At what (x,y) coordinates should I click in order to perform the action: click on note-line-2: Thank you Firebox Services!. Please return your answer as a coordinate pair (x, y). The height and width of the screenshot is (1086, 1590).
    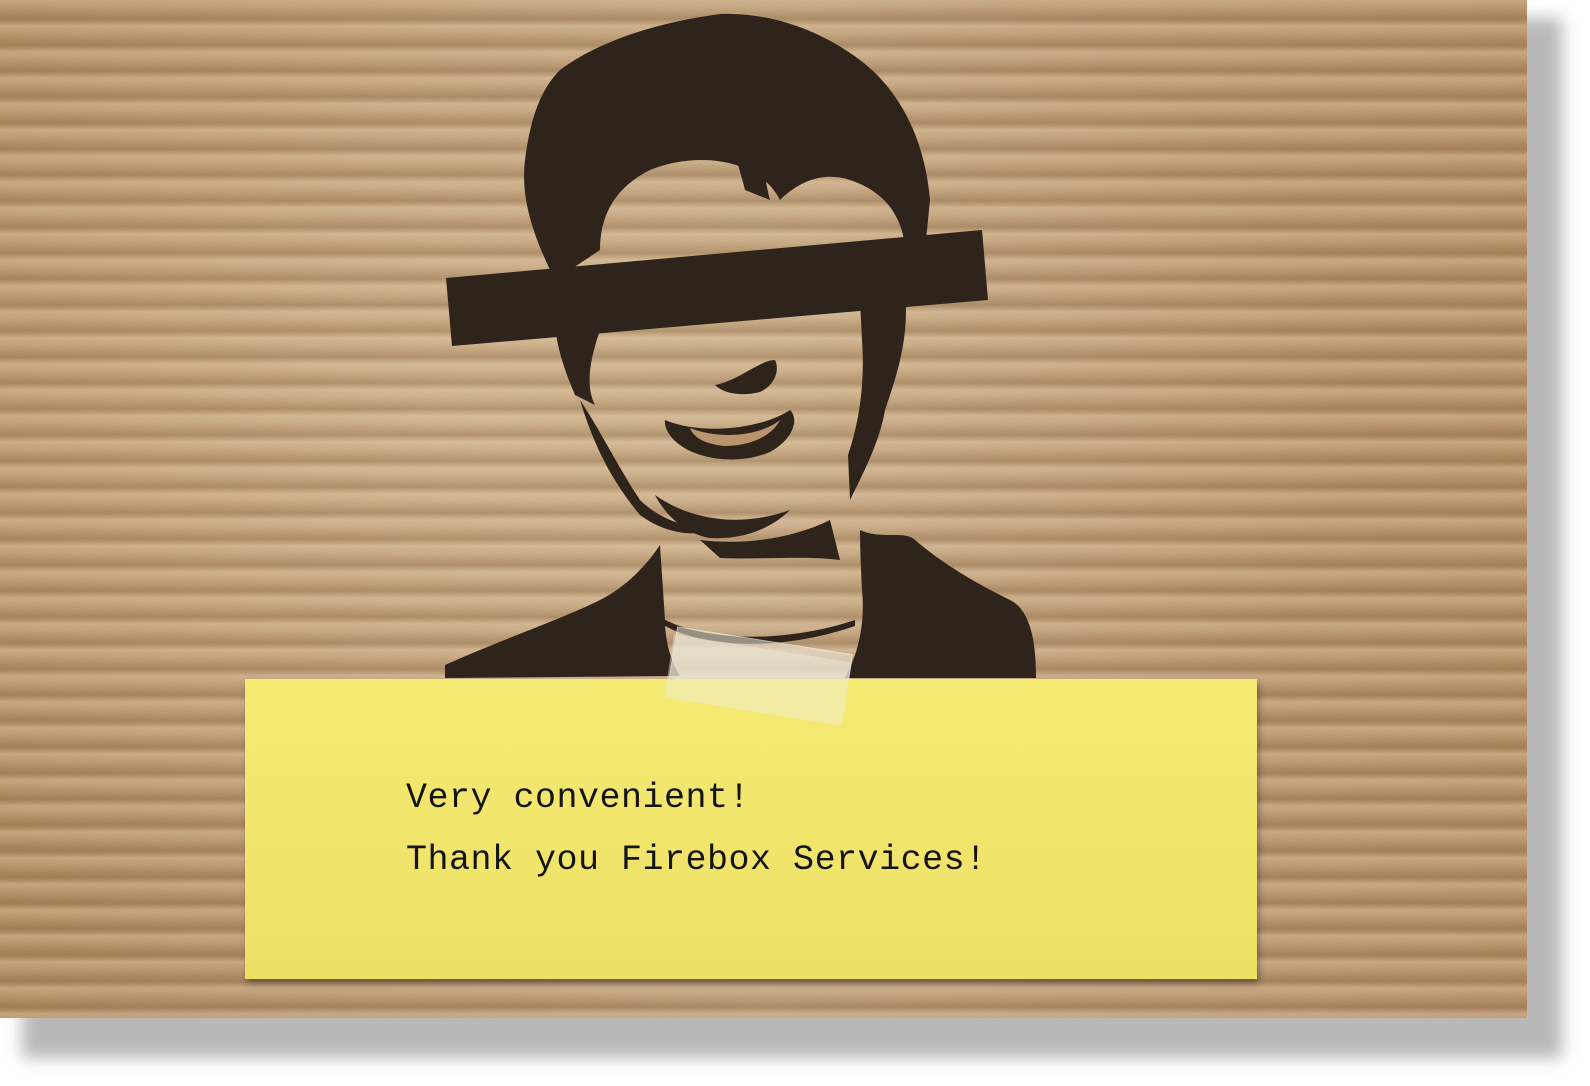
    Looking at the image, I should click on (696, 860).